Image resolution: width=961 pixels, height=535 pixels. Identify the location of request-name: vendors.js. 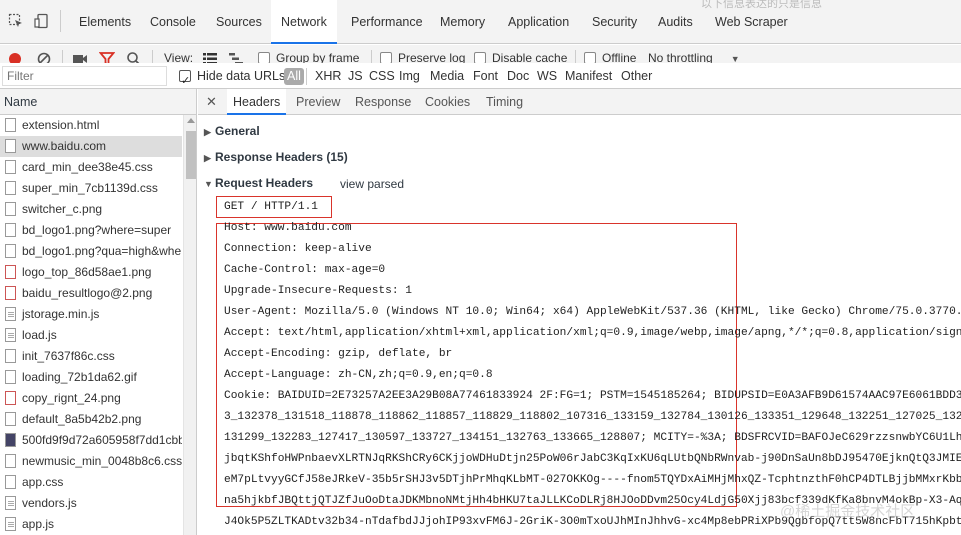
(49, 503).